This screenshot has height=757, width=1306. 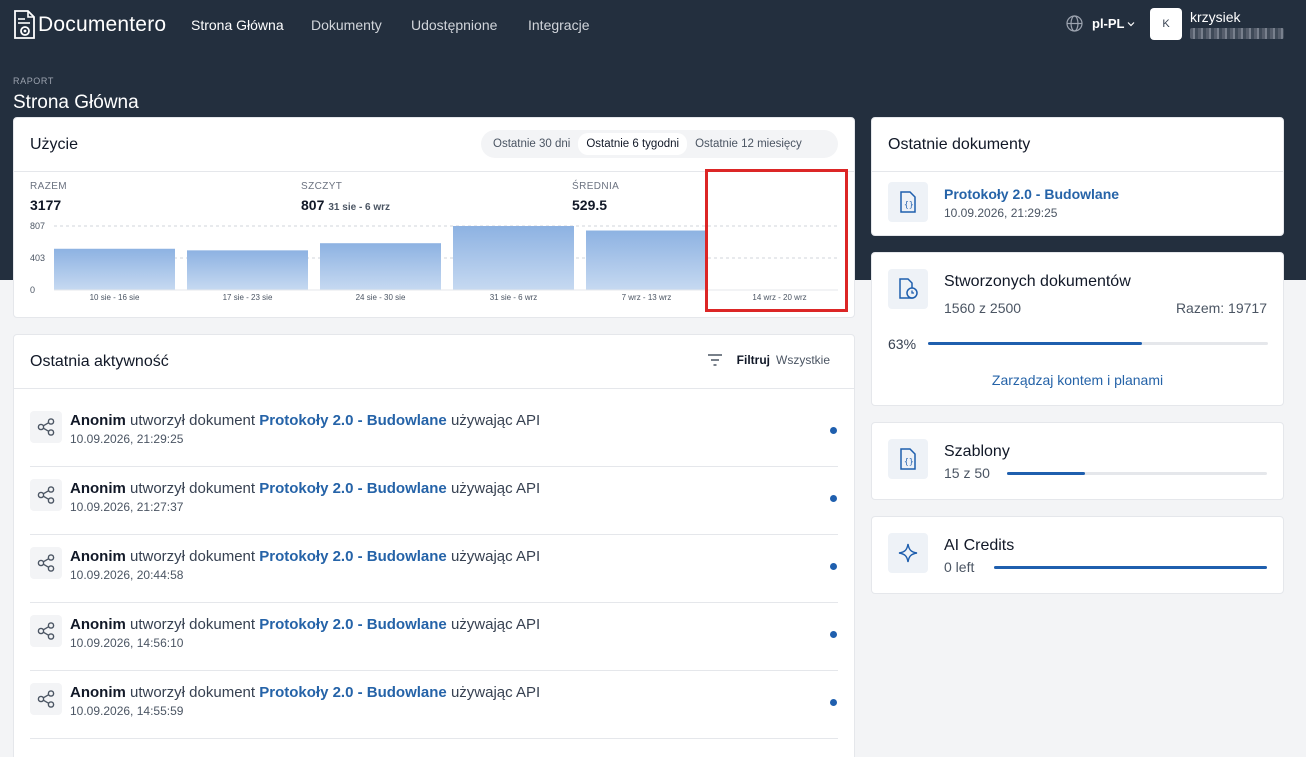 What do you see at coordinates (1031, 194) in the screenshot?
I see `recent-document-link: Protokoły 2.0 - Budowlane` at bounding box center [1031, 194].